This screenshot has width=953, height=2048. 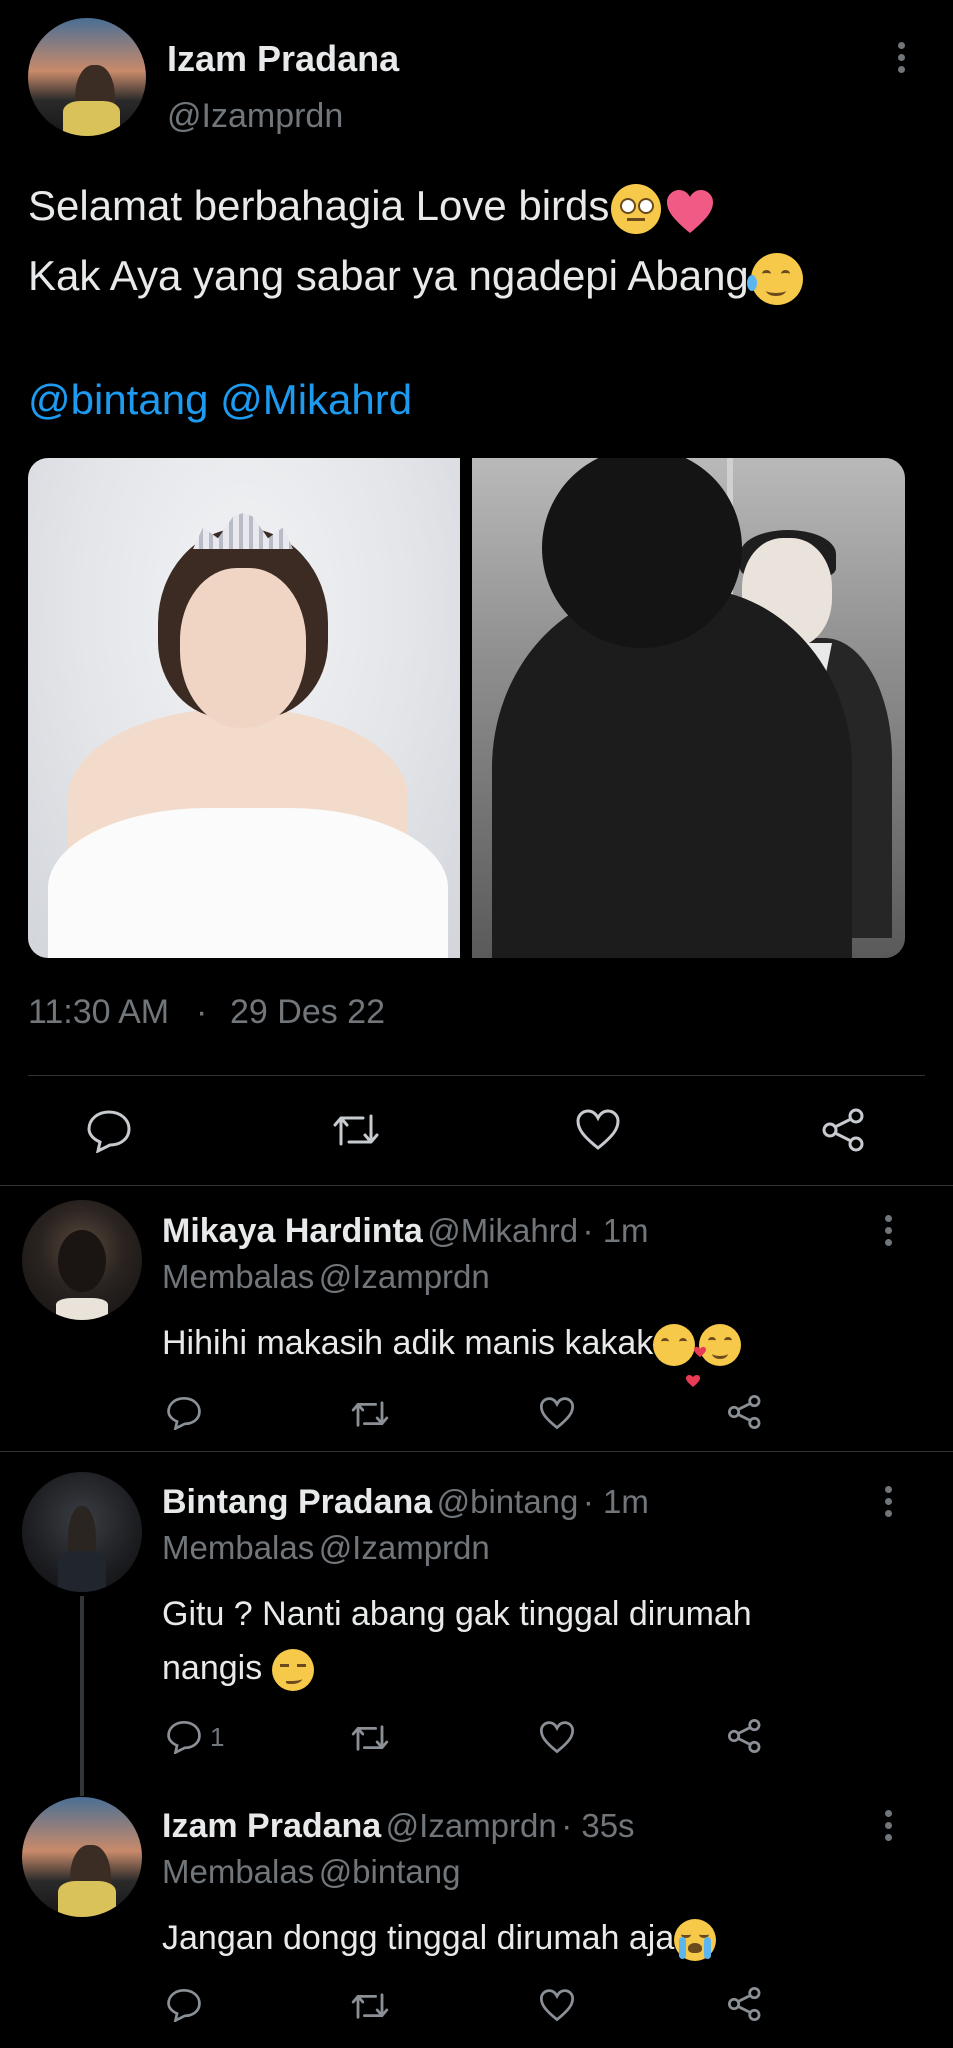 I want to click on author-name: Izam Pradana, so click(x=283, y=59).